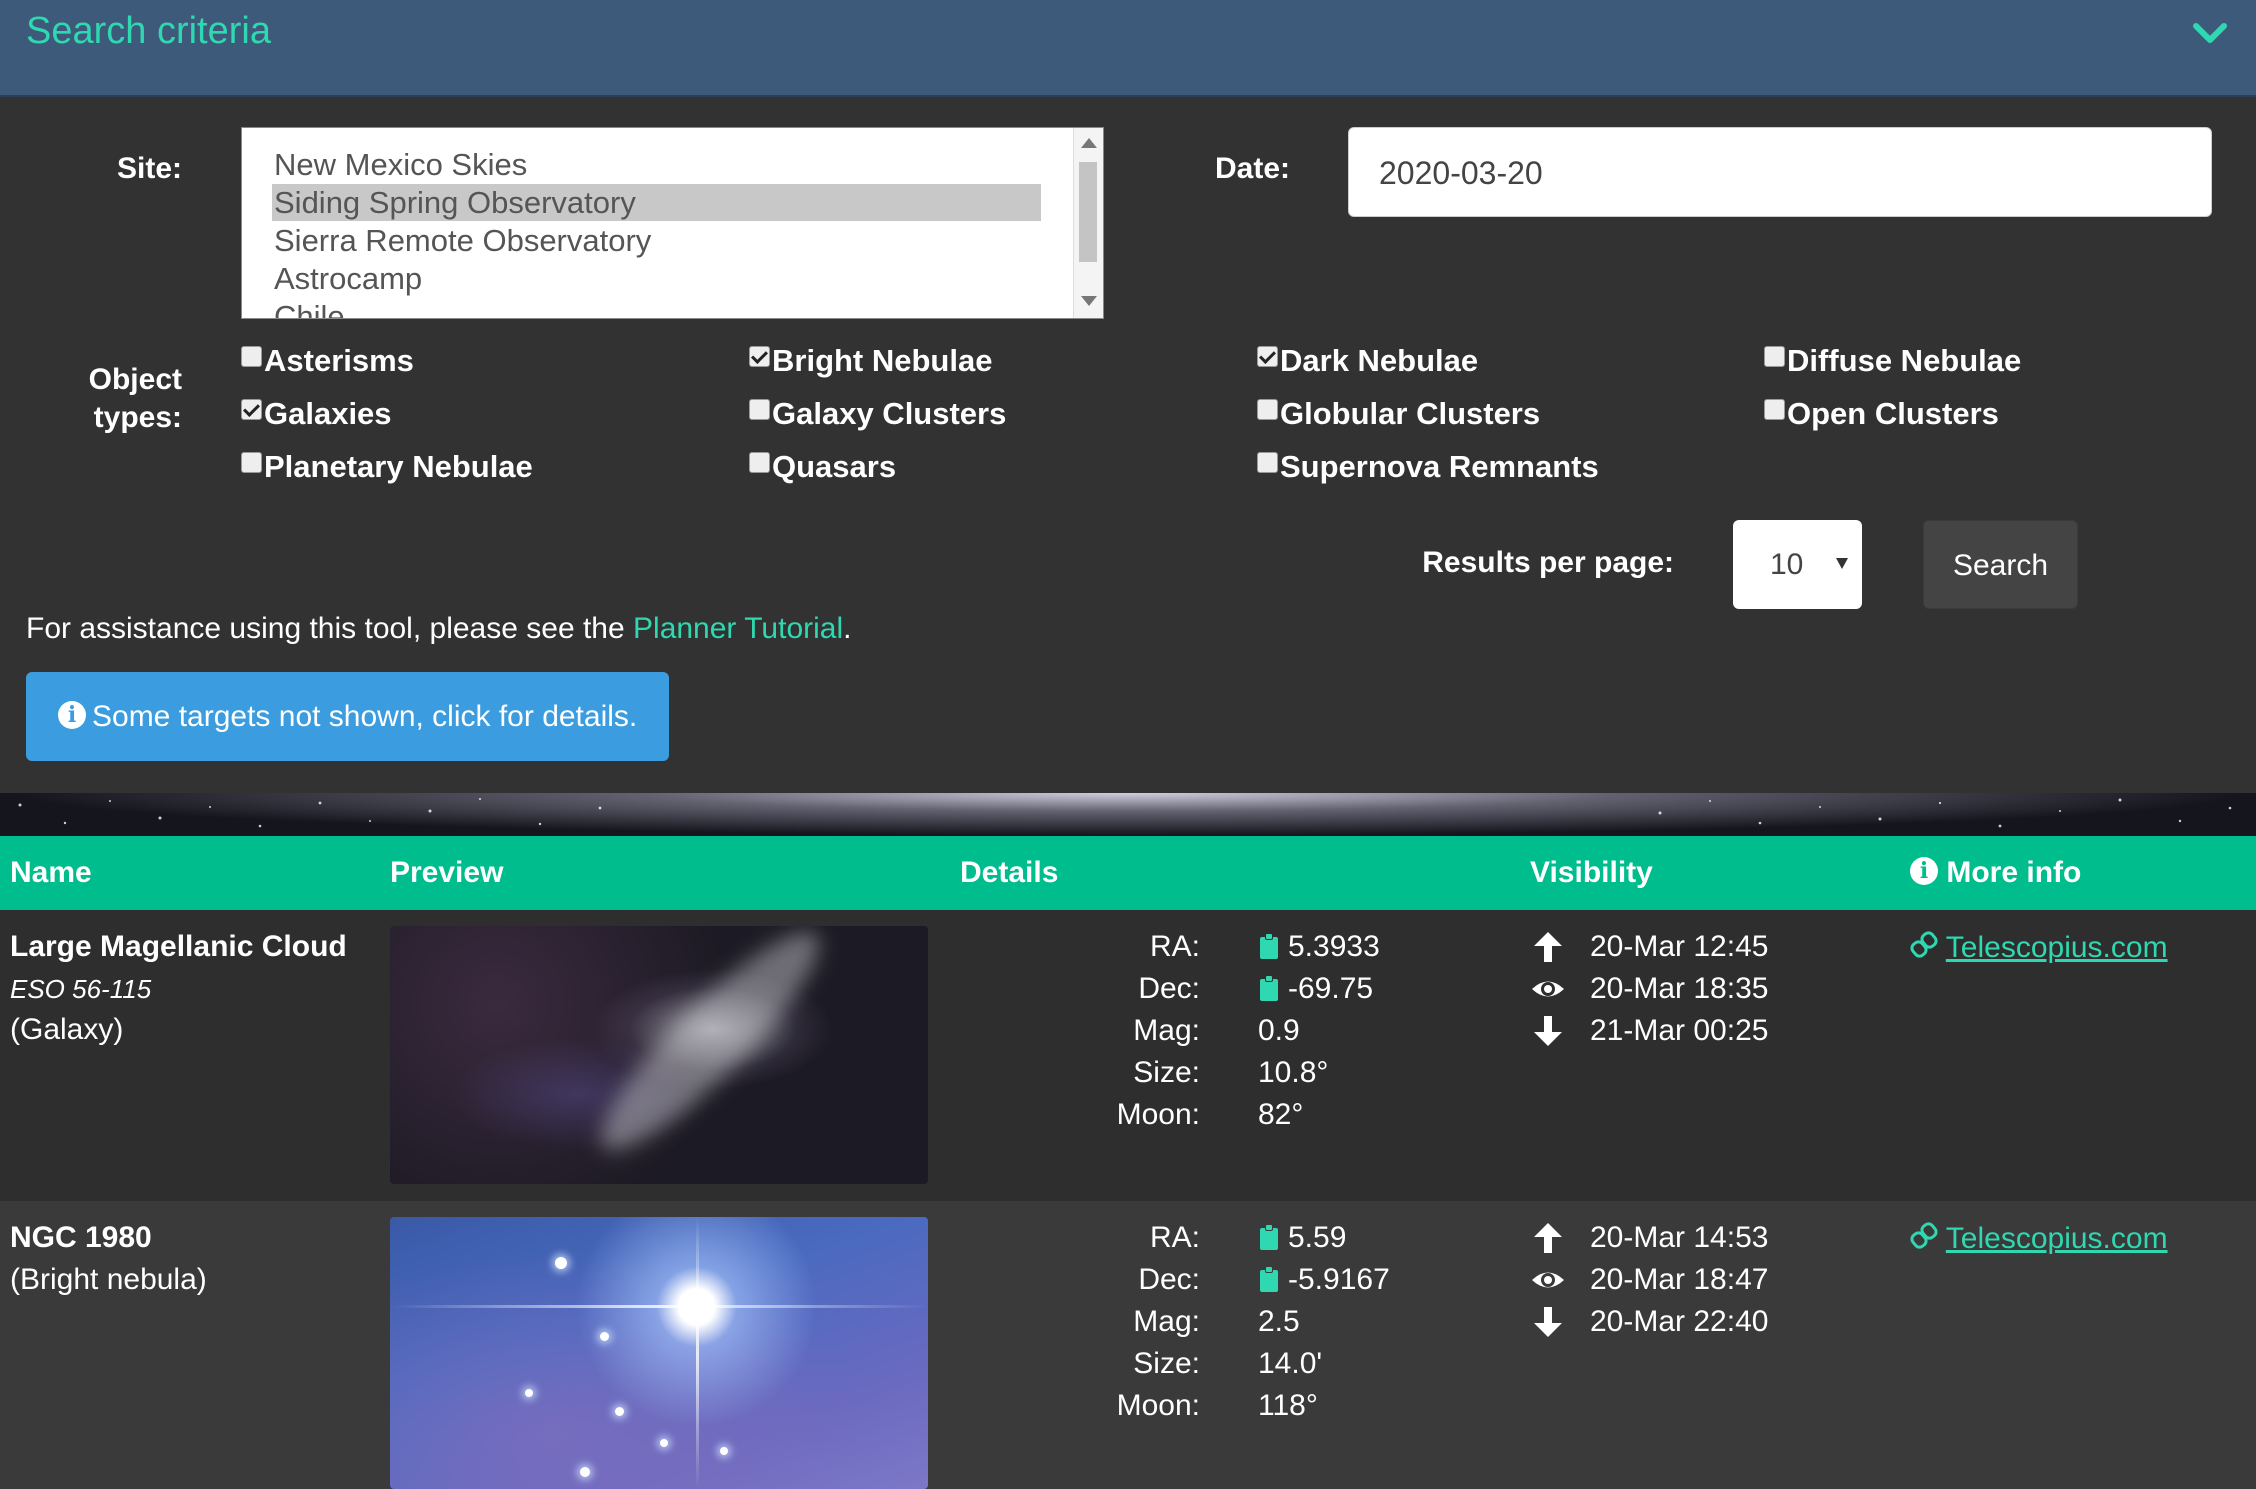 This screenshot has height=1489, width=2256. I want to click on search-button: Search, so click(2000, 564).